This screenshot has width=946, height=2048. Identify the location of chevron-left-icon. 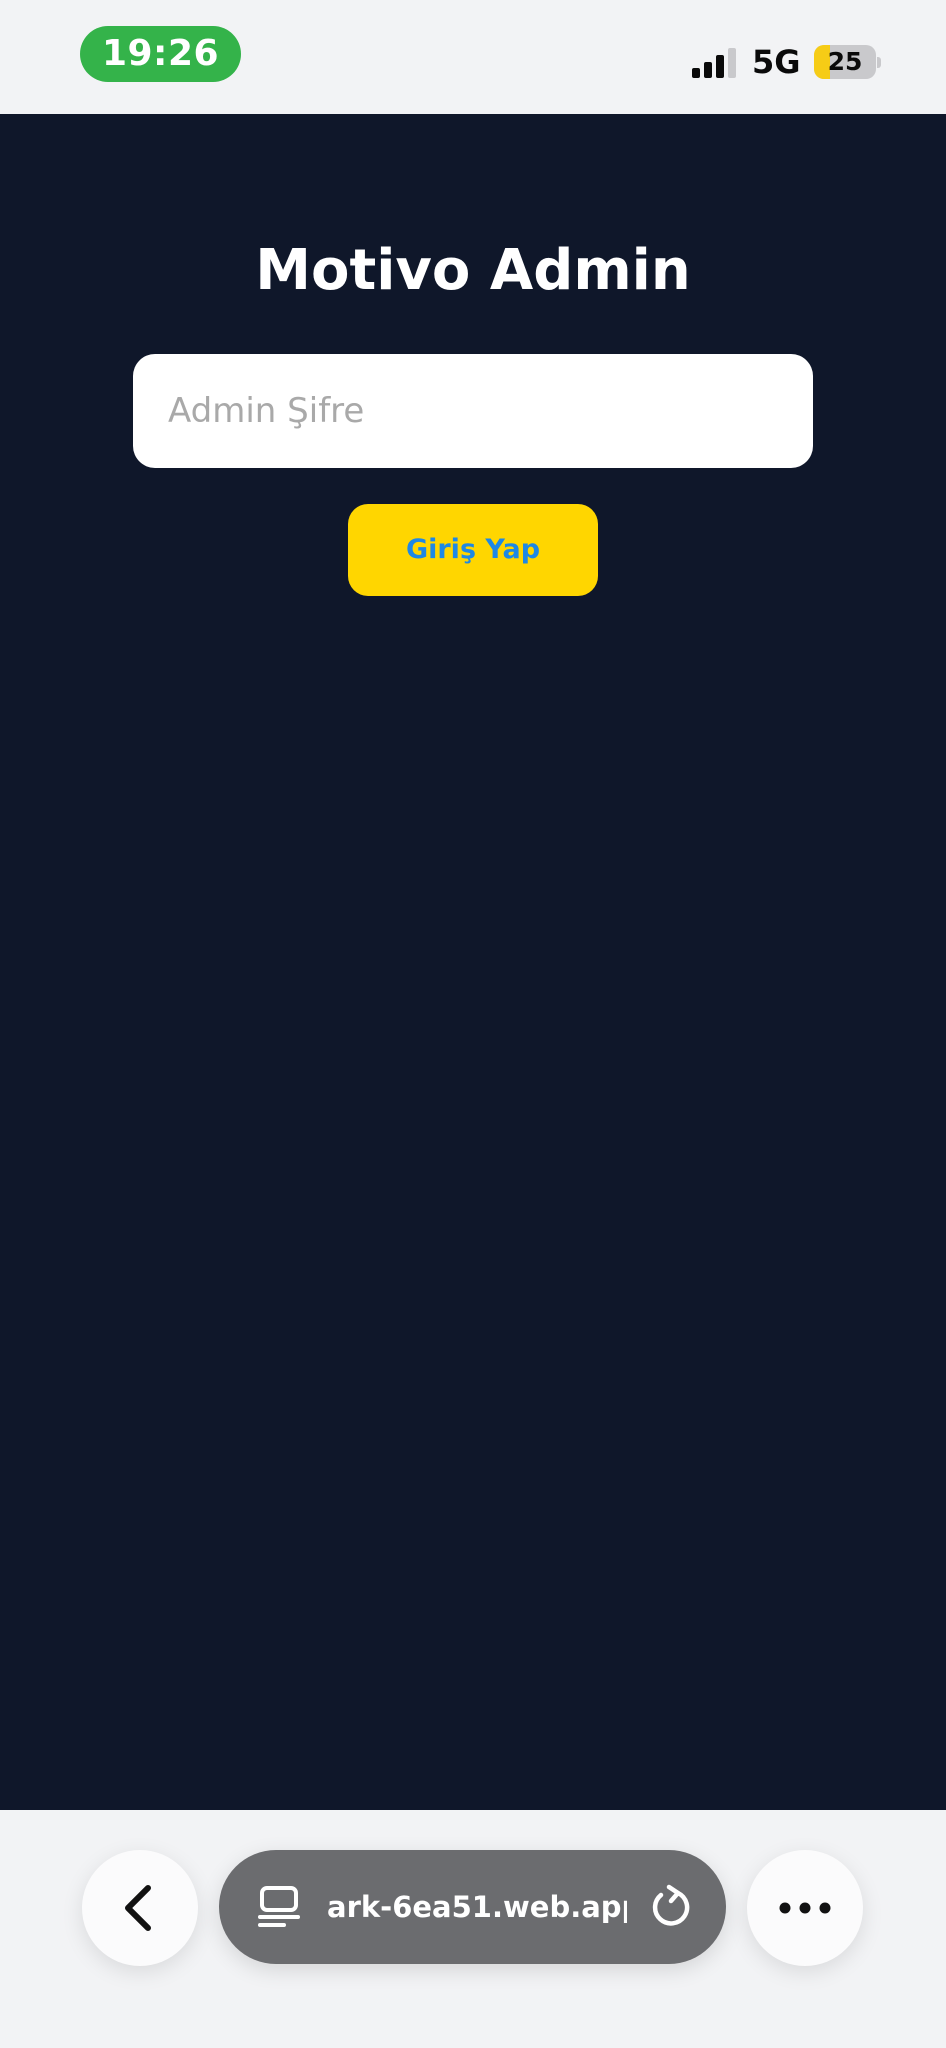
(138, 1908).